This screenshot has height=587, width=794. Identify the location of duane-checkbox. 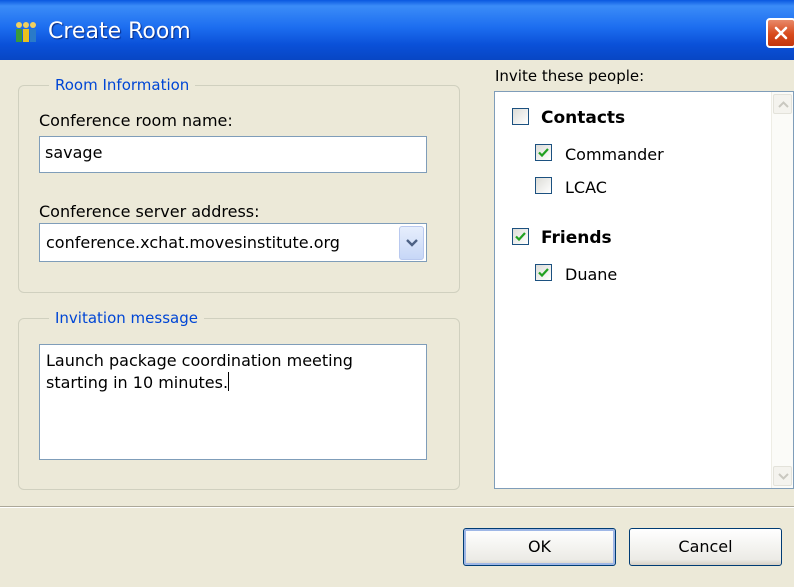
(543, 272).